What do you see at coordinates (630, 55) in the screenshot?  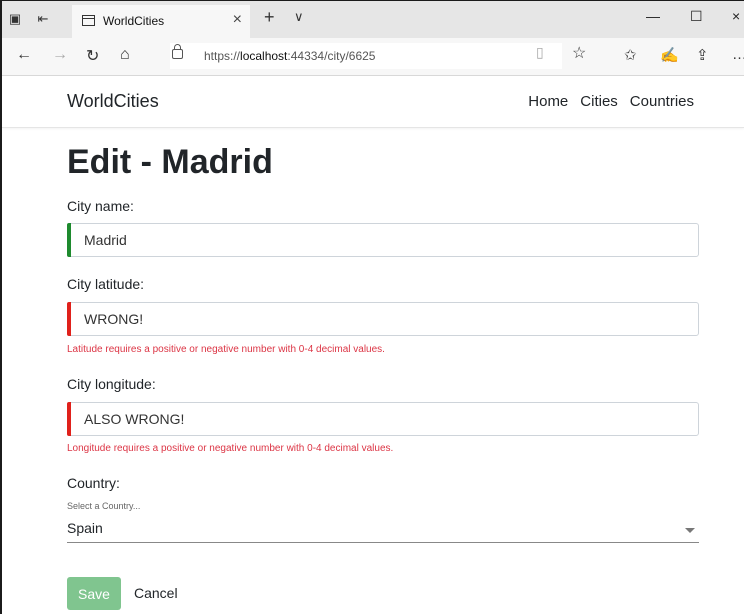 I see `favorites-list-icon: ✩` at bounding box center [630, 55].